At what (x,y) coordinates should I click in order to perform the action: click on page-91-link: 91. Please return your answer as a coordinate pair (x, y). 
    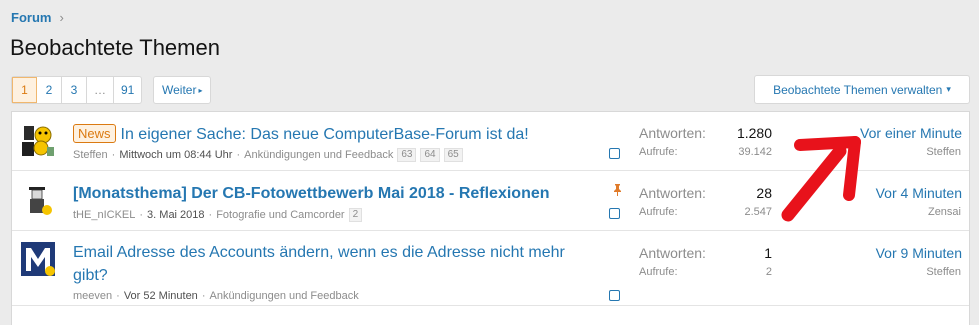
    Looking at the image, I should click on (127, 90).